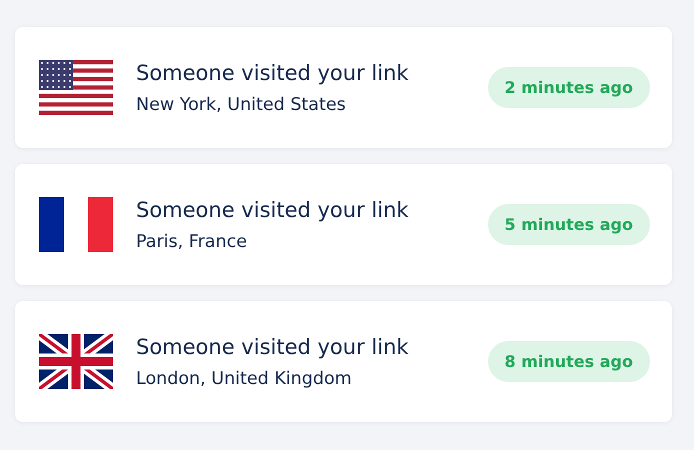 The image size is (694, 450). Describe the element at coordinates (241, 104) in the screenshot. I see `location-text: New York, United States` at that location.